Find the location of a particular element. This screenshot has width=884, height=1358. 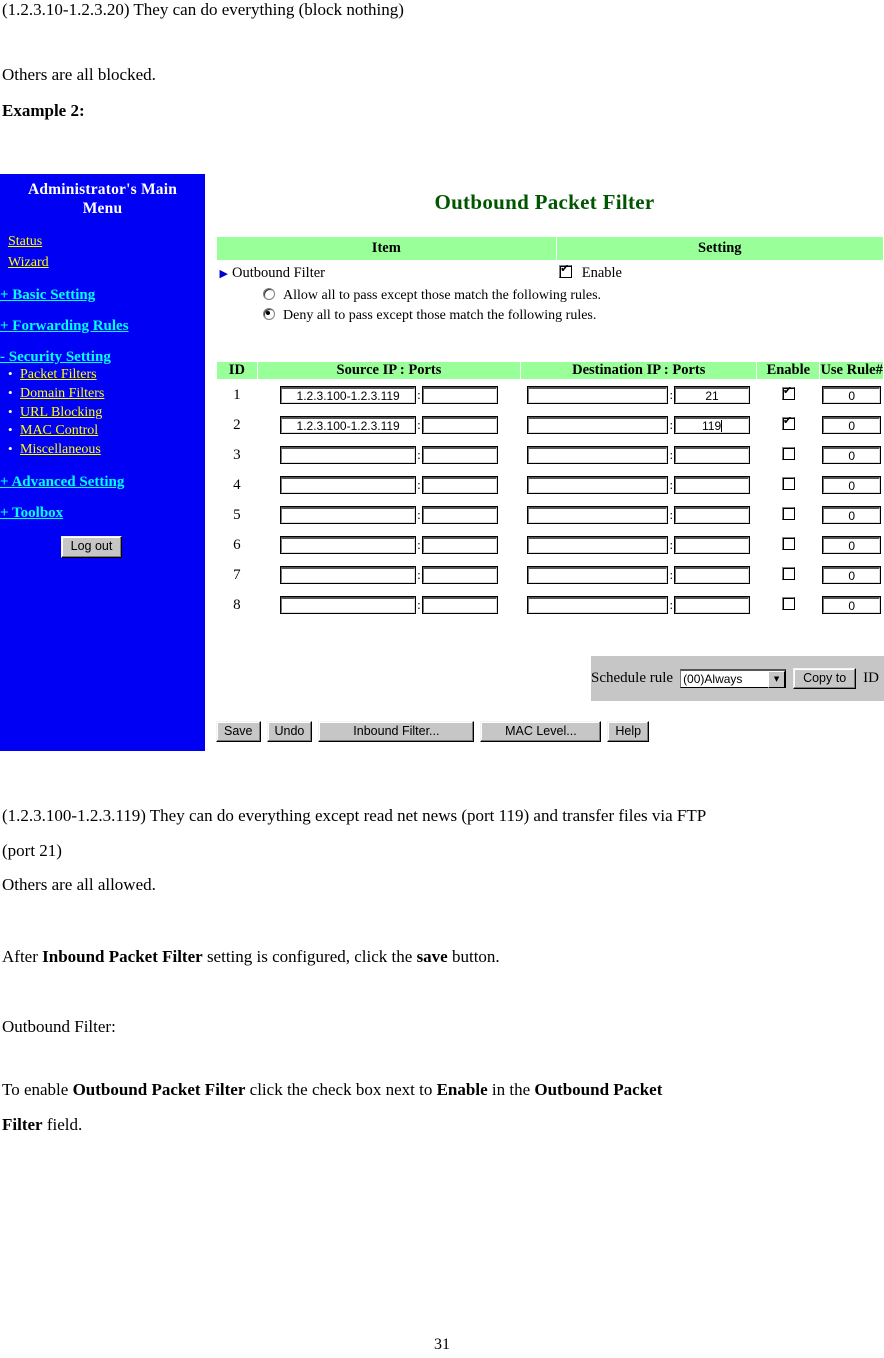

rule-id: 7 is located at coordinates (237, 574).